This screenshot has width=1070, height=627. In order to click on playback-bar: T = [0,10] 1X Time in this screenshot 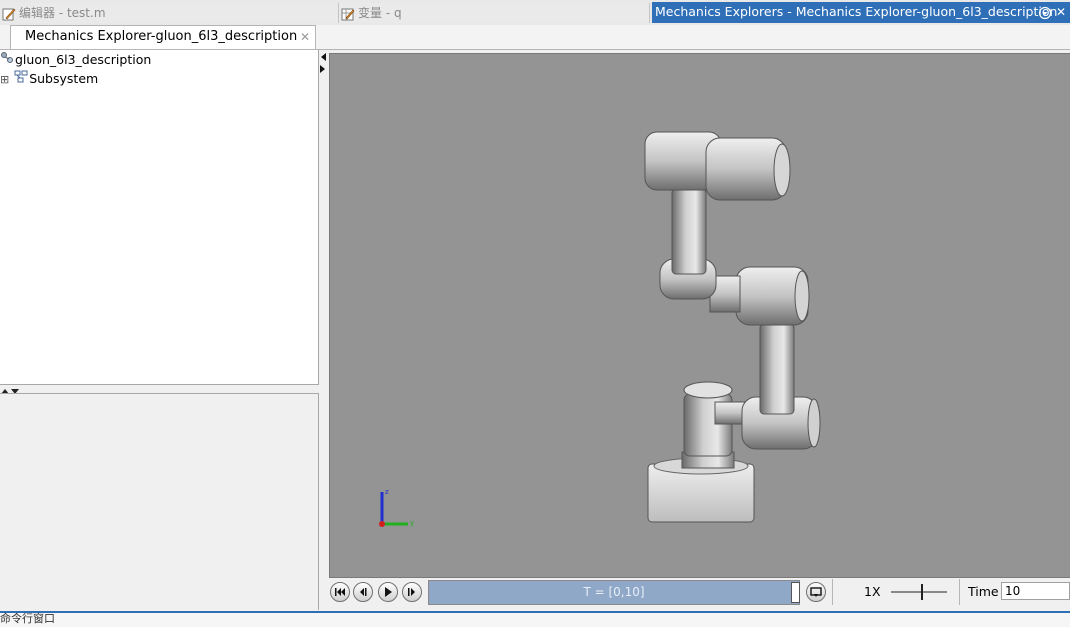, I will do `click(699, 593)`.